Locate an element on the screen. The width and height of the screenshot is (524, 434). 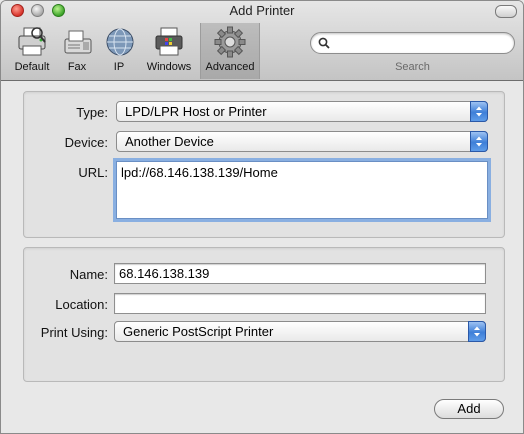
windows-printer-icon is located at coordinates (169, 41).